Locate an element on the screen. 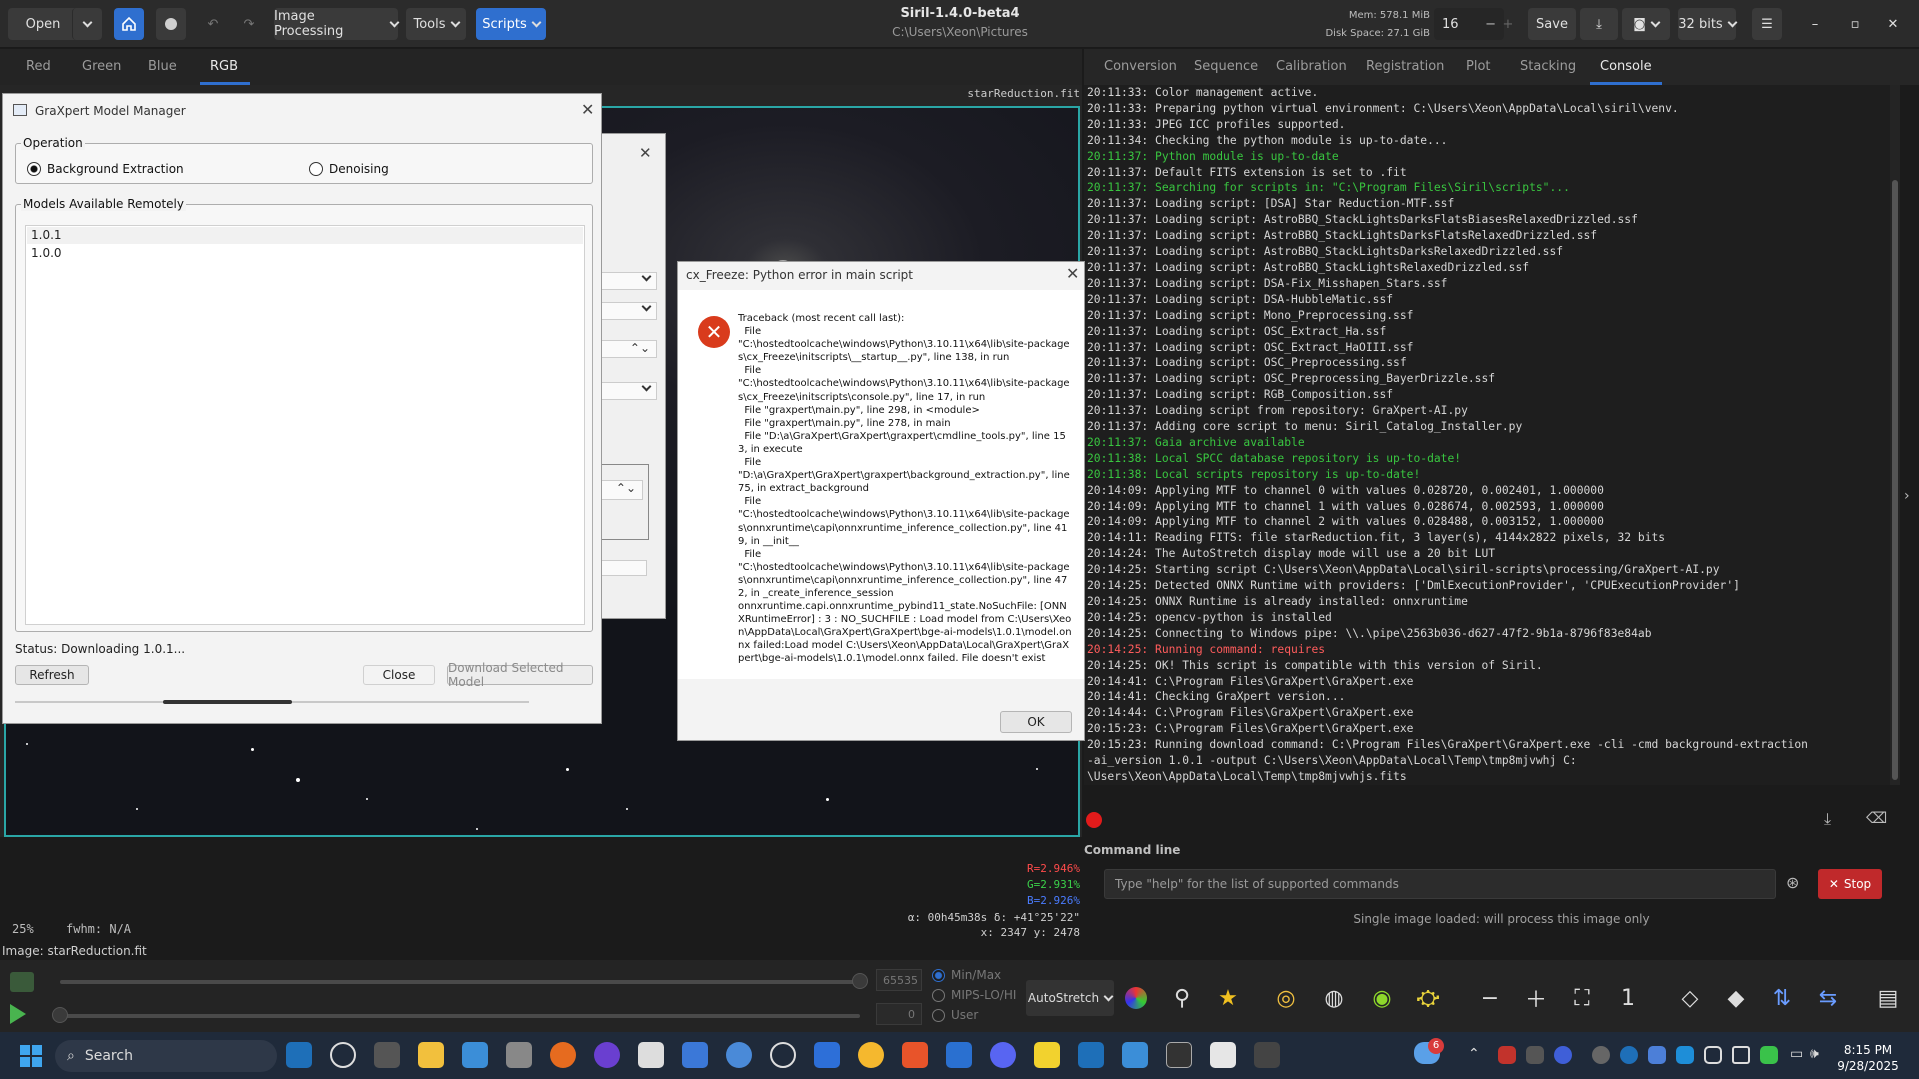 Image resolution: width=1919 pixels, height=1079 pixels. plus-icon: + is located at coordinates (1508, 24).